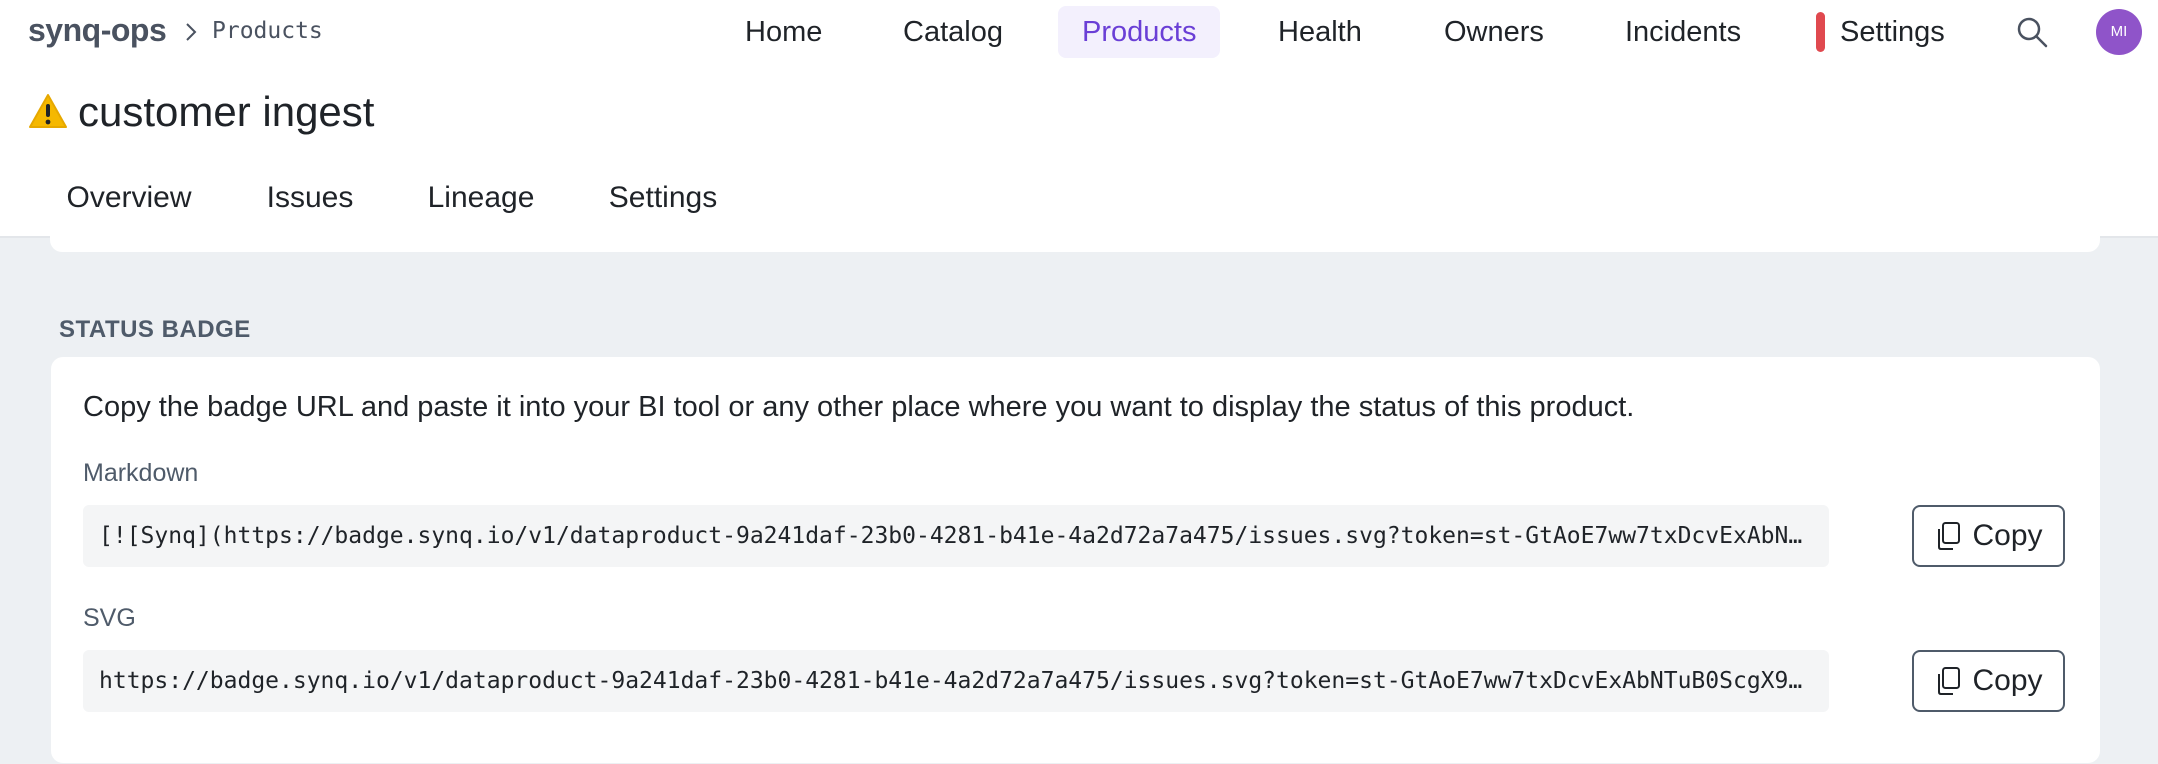 The width and height of the screenshot is (2158, 764). Describe the element at coordinates (783, 32) in the screenshot. I see `nav-home: Home` at that location.